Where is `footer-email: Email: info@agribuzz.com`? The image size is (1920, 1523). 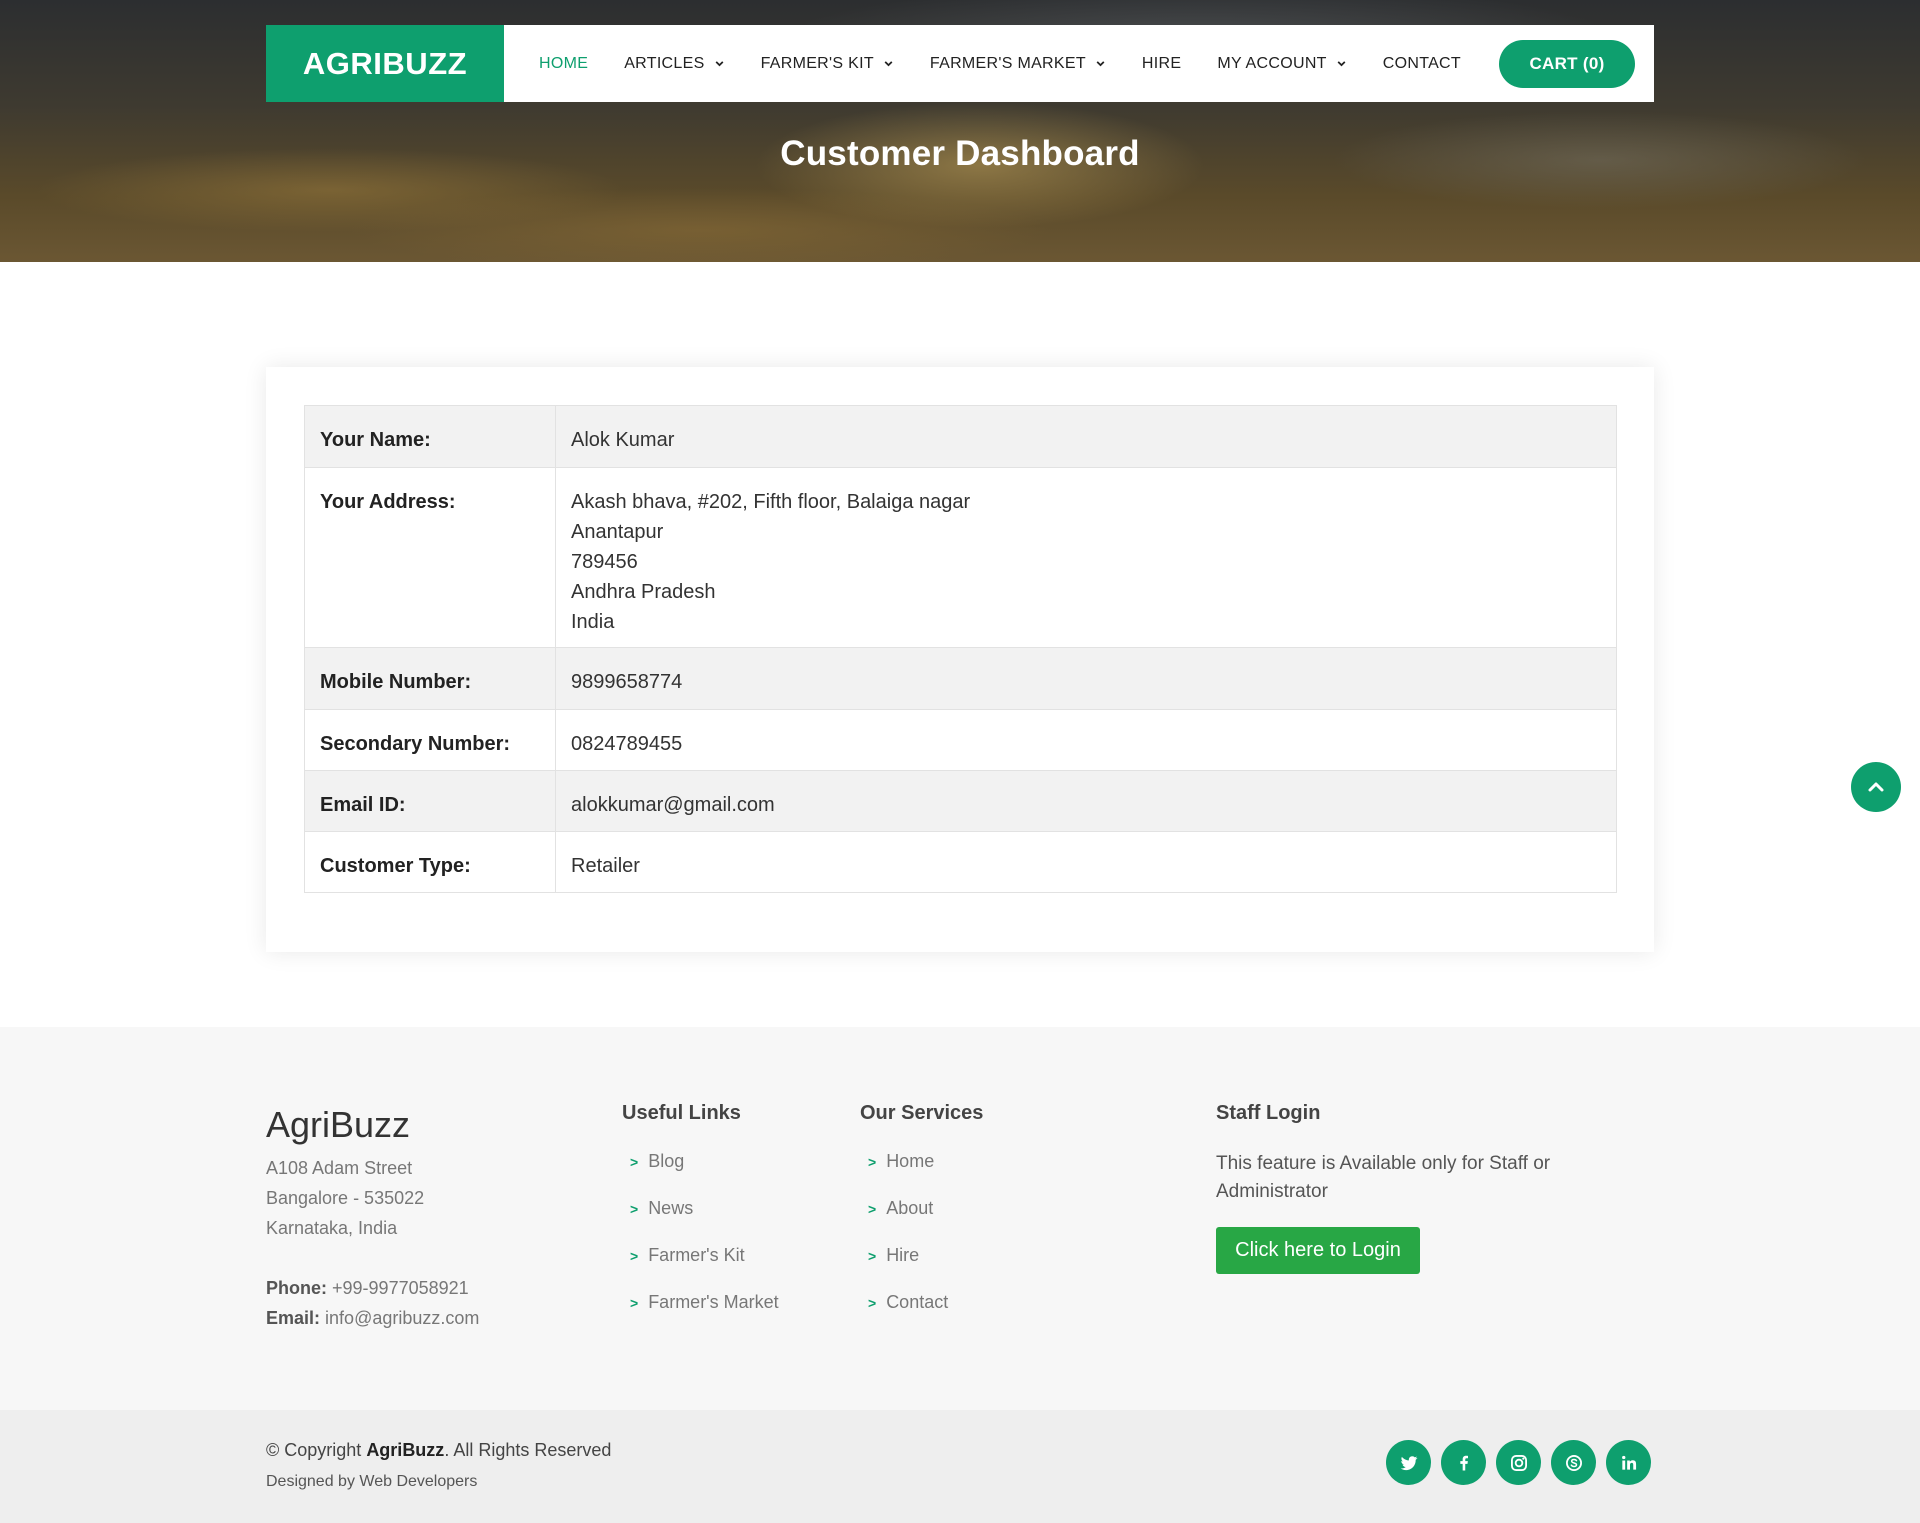 footer-email: Email: info@agribuzz.com is located at coordinates (372, 1318).